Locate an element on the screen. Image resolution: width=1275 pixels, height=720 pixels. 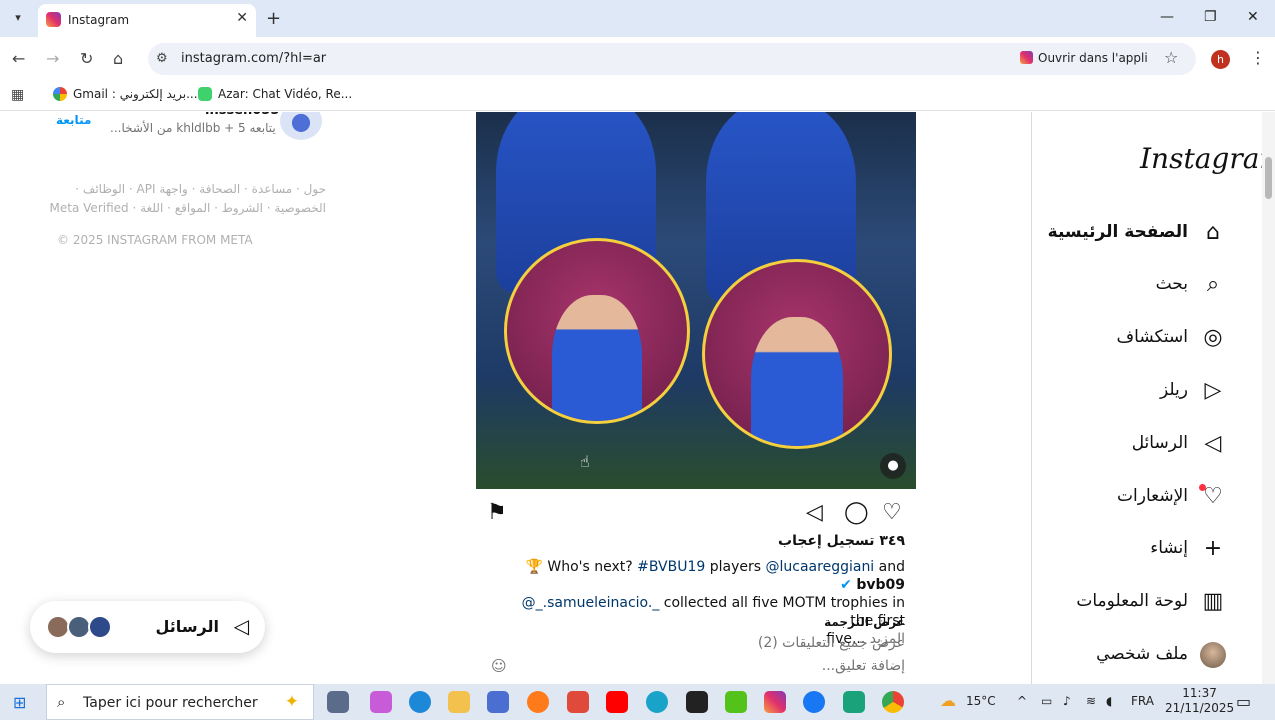
comment-icon: ◯ is located at coordinates (856, 512).